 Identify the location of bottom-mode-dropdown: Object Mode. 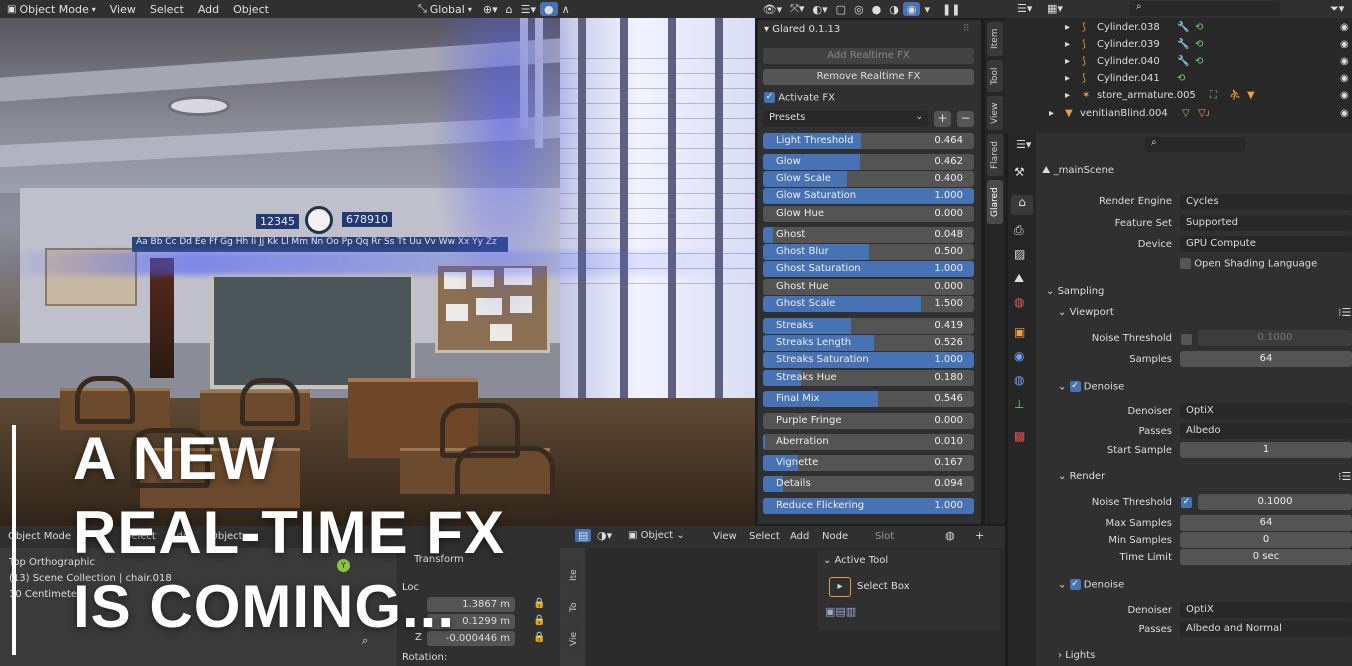
(39, 536).